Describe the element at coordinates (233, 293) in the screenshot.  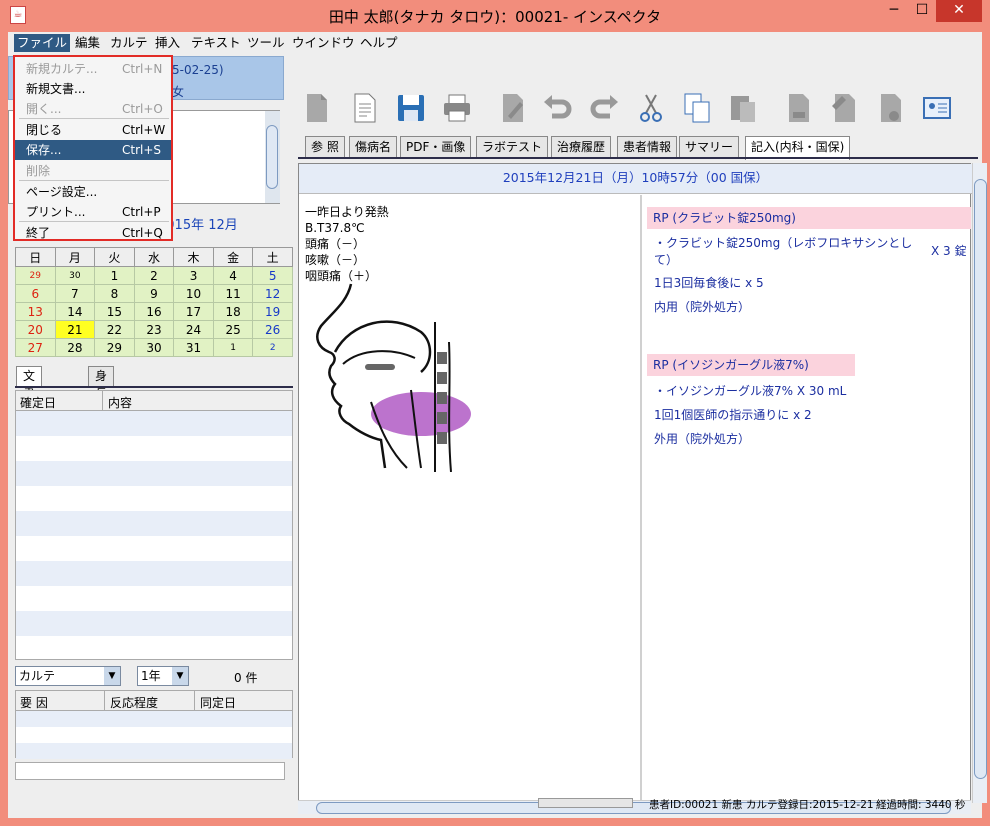
I see `calendar-day: 11` at that location.